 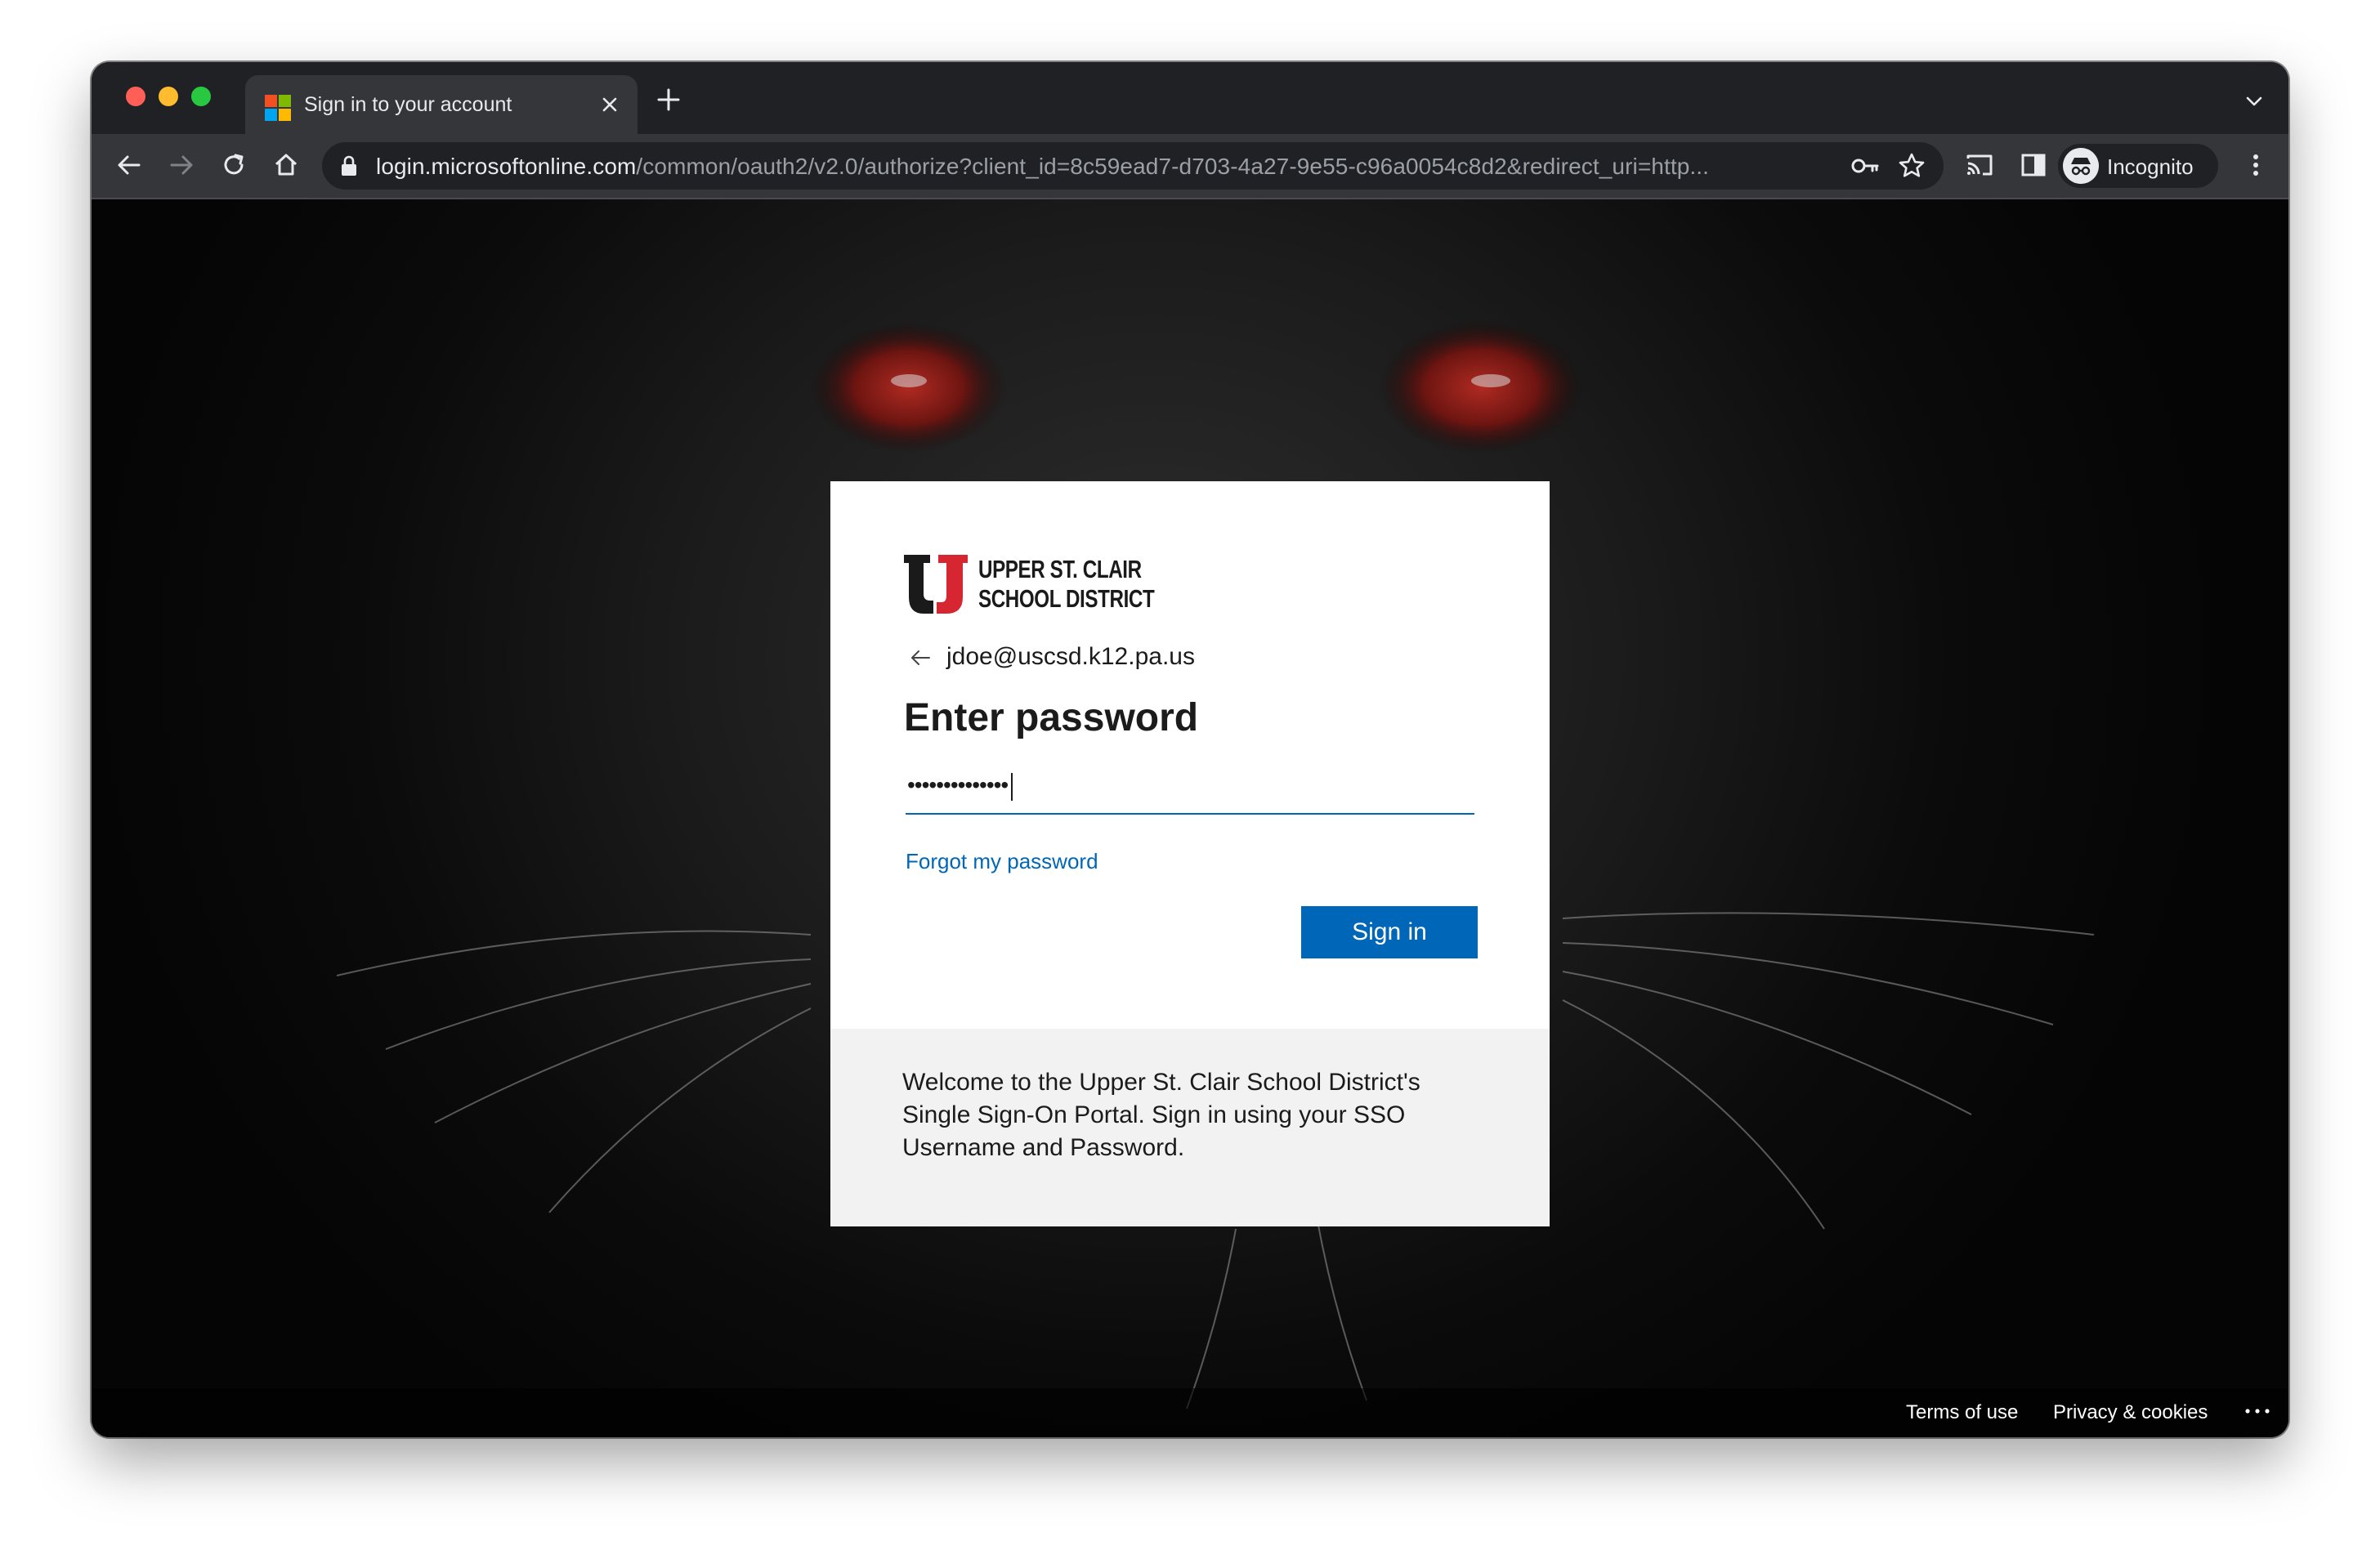 I want to click on tab-sign-in: Sign in to your account, so click(x=442, y=104).